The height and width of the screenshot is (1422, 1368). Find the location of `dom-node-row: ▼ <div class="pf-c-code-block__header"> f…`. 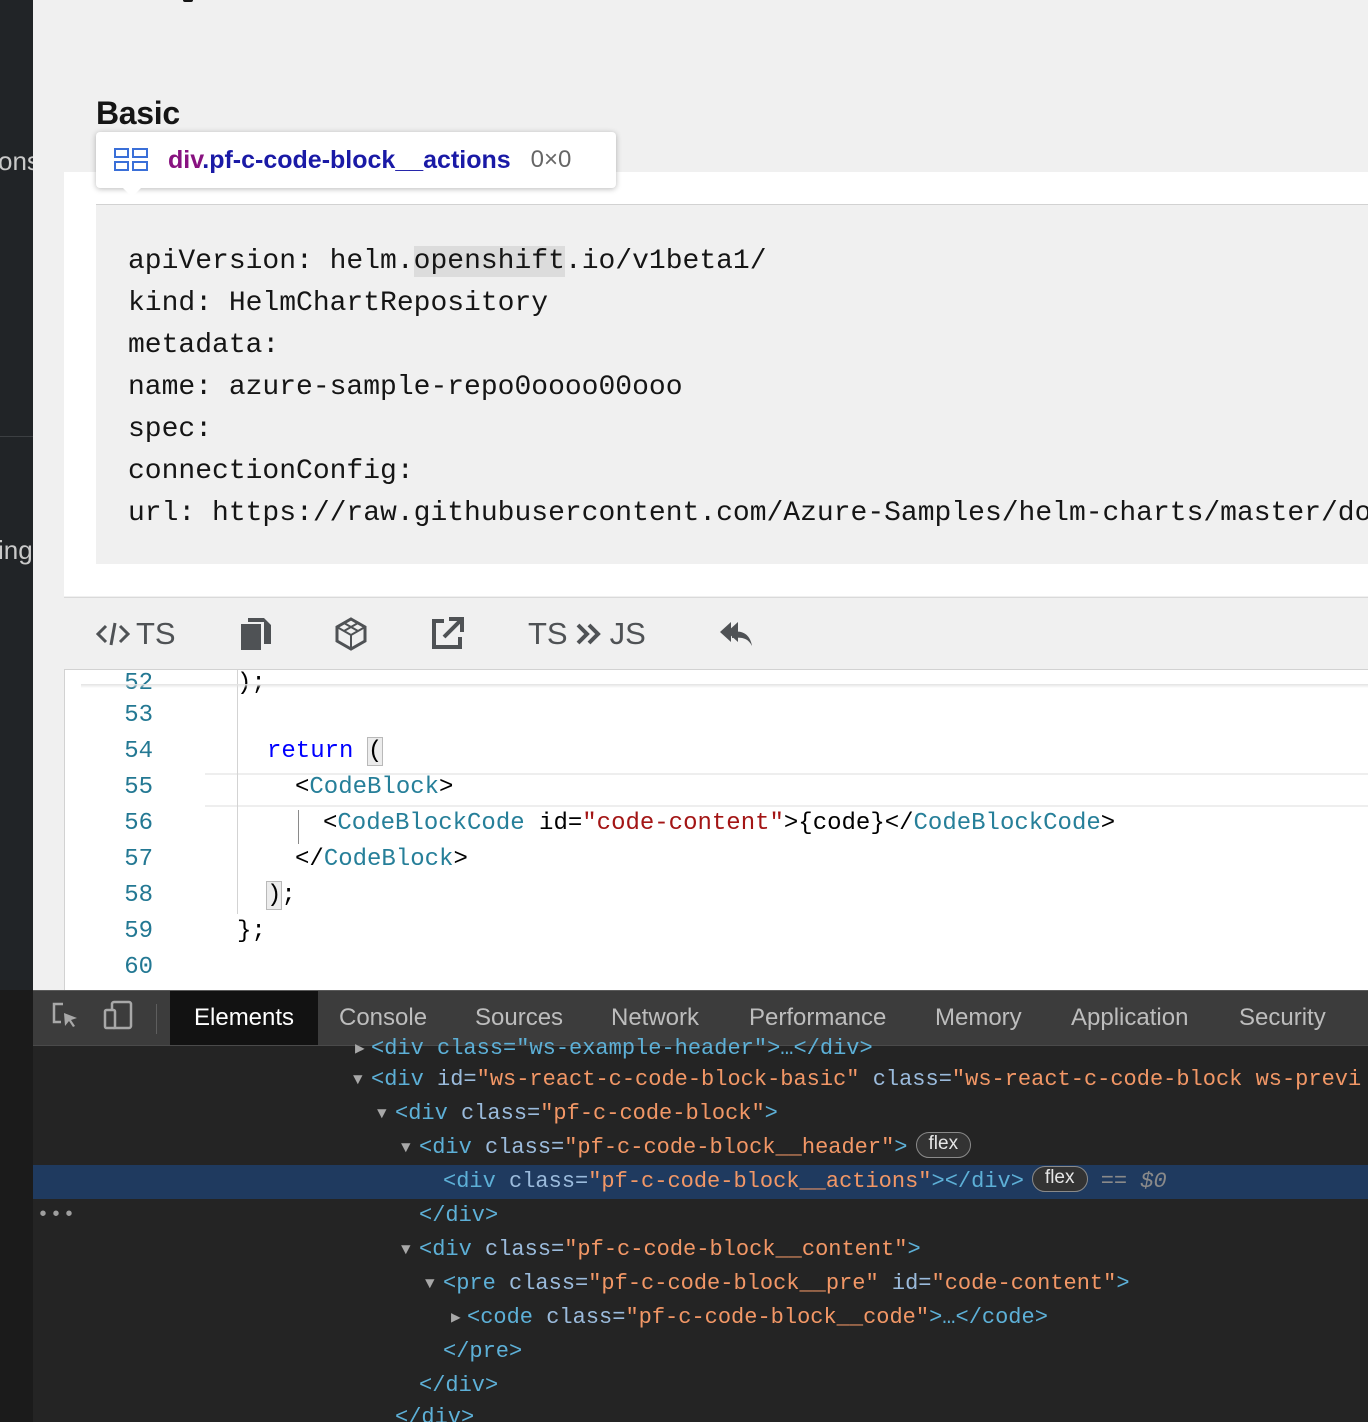

dom-node-row: ▼ <div class="pf-c-code-block__header"> f… is located at coordinates (700, 1148).